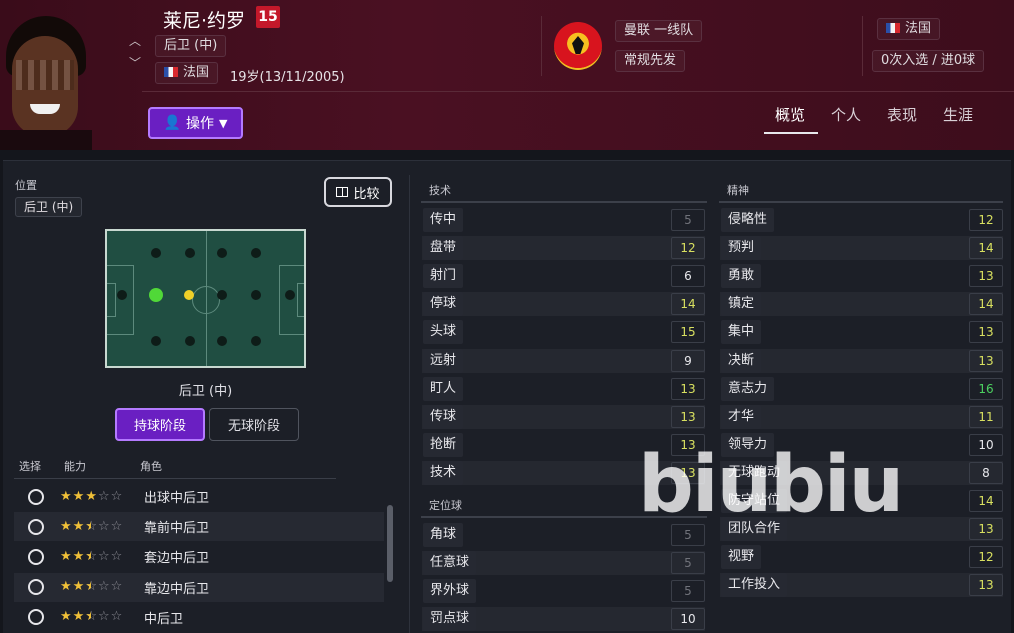 The image size is (1014, 633). What do you see at coordinates (199, 617) in the screenshot?
I see `role-row: ★★☆☆☆中后卫` at bounding box center [199, 617].